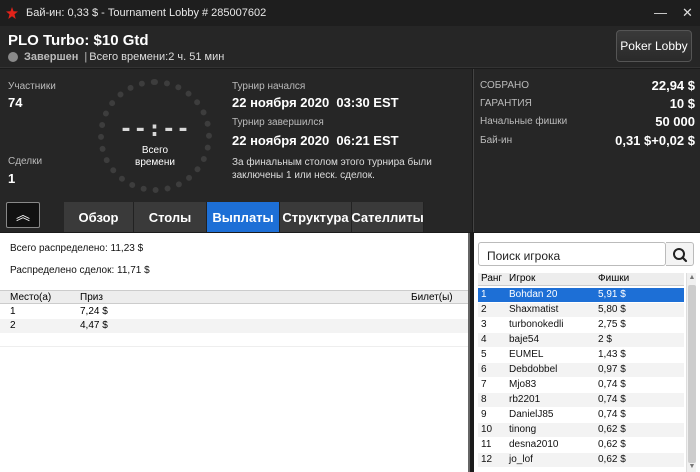  Describe the element at coordinates (581, 295) in the screenshot. I see `player-row: 1 Bohdan 20 5,91 $` at that location.